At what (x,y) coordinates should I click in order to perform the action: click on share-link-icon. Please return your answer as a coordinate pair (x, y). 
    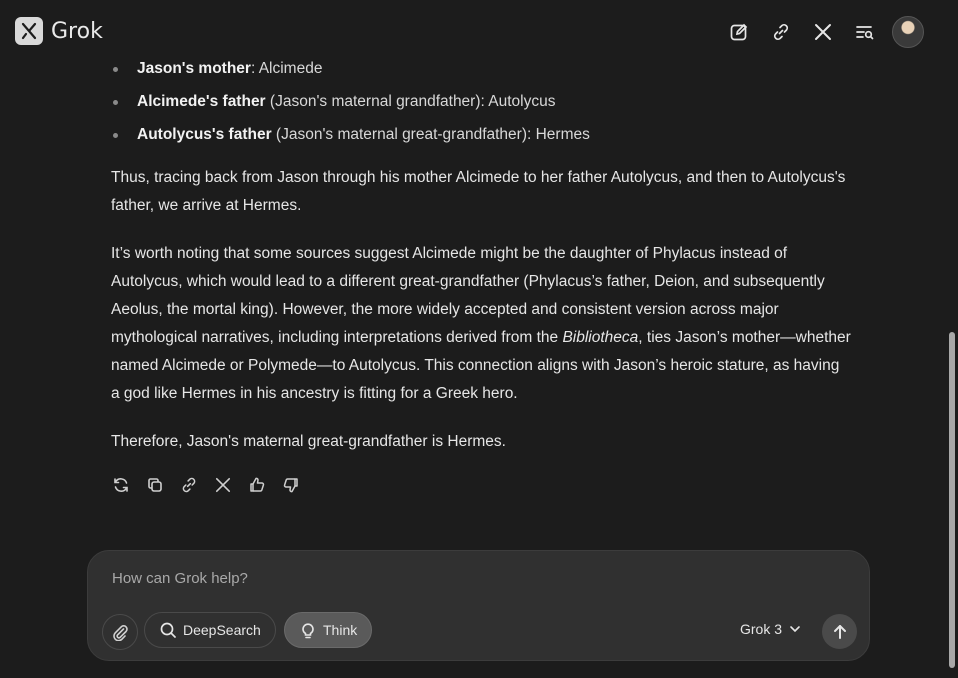
    Looking at the image, I should click on (189, 485).